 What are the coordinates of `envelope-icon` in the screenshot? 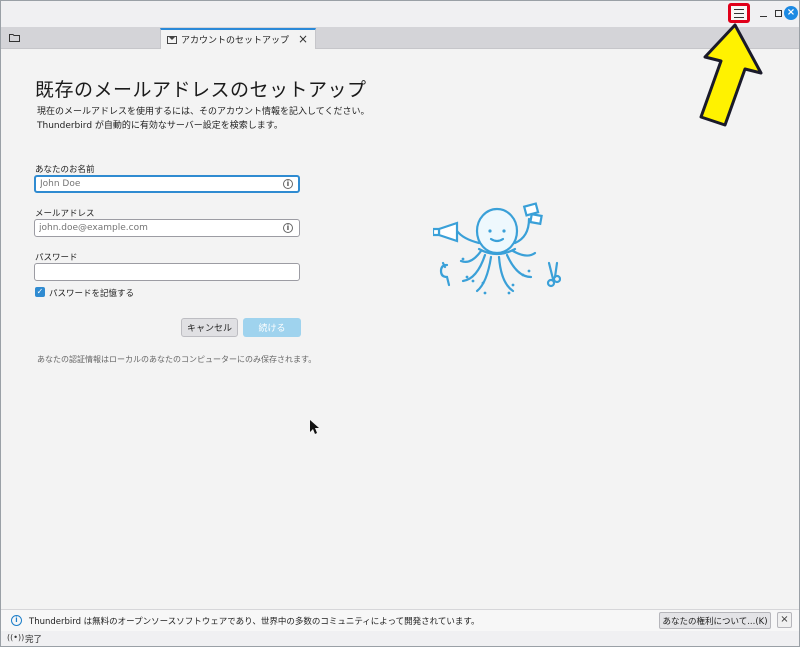 It's located at (172, 39).